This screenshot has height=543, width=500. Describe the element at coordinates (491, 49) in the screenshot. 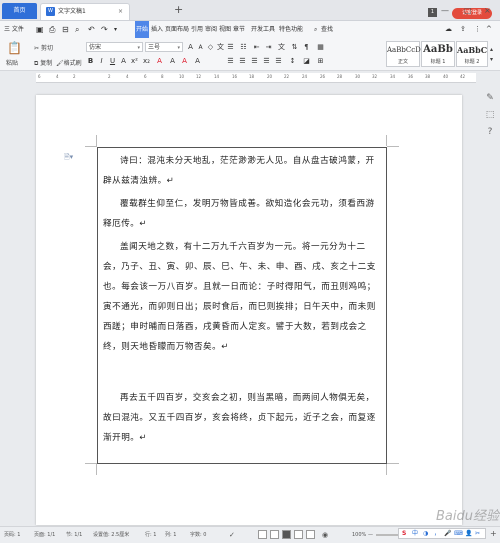

I see `style-scroll-up-icon: ▴` at that location.